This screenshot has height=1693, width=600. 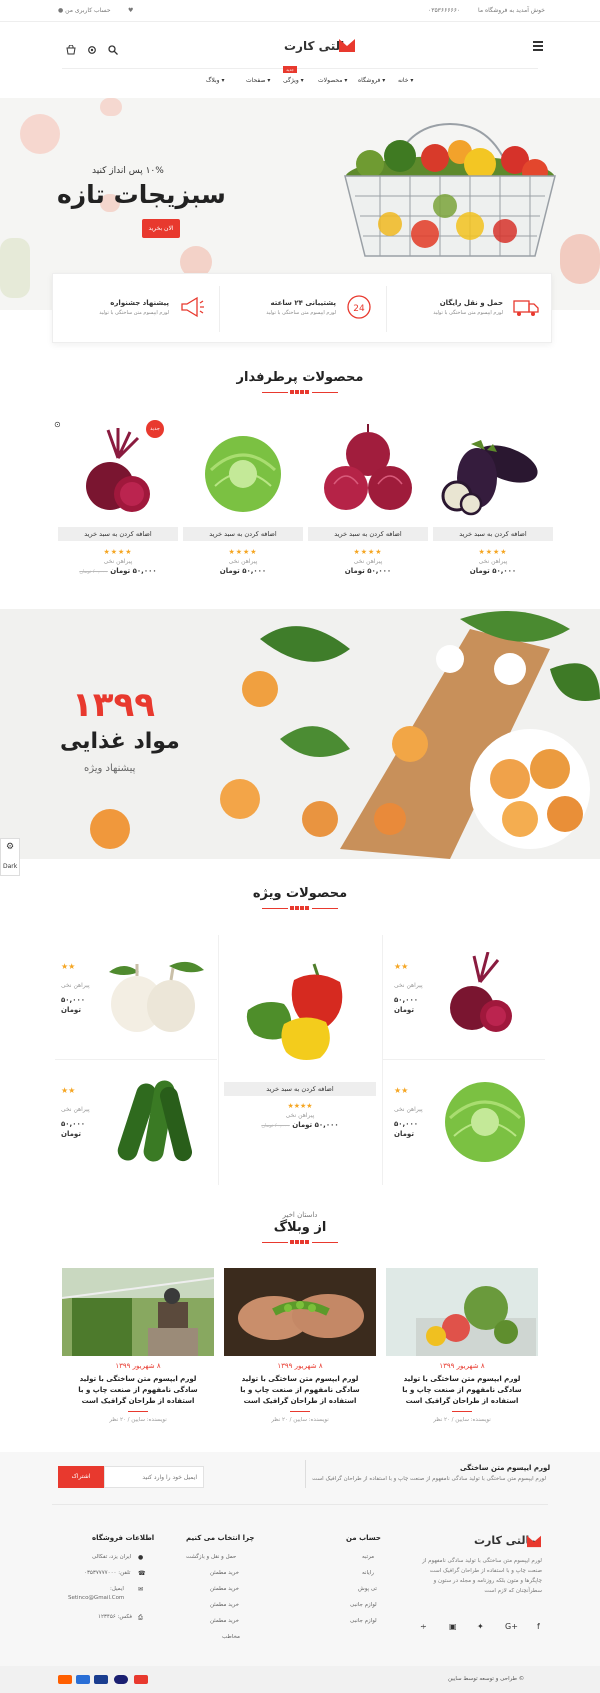 I want to click on store-email: Setinco@Gmail.Com, so click(x=96, y=1598).